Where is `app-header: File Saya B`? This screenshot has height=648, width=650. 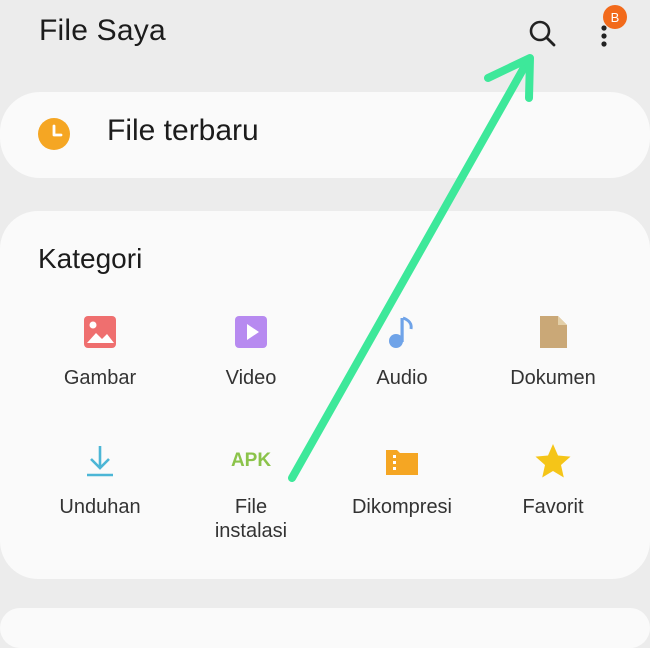 app-header: File Saya B is located at coordinates (325, 40).